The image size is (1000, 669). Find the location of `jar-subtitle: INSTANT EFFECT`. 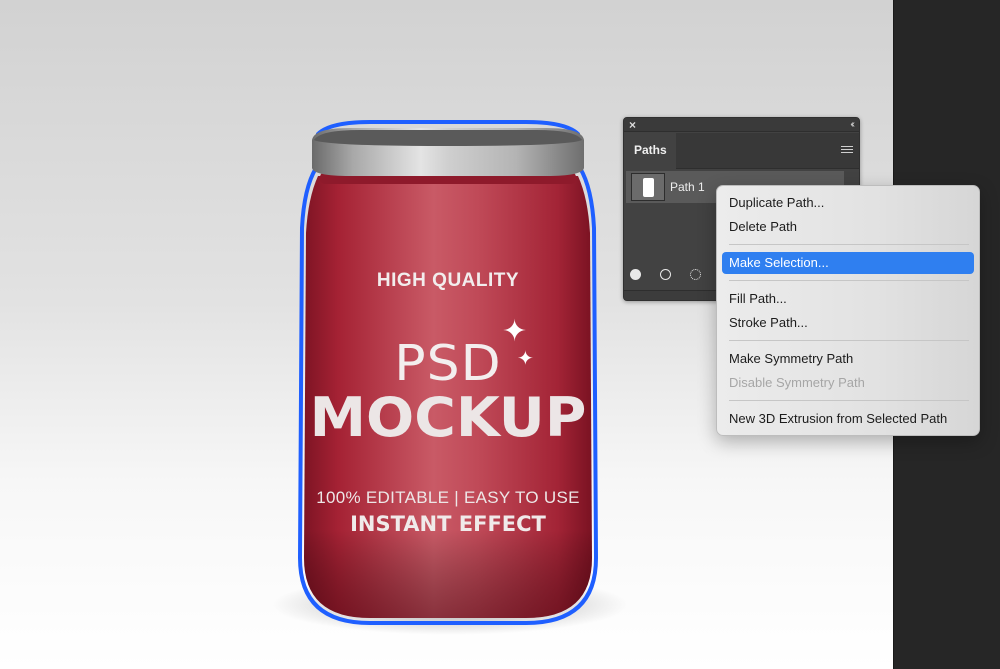

jar-subtitle: INSTANT EFFECT is located at coordinates (448, 524).